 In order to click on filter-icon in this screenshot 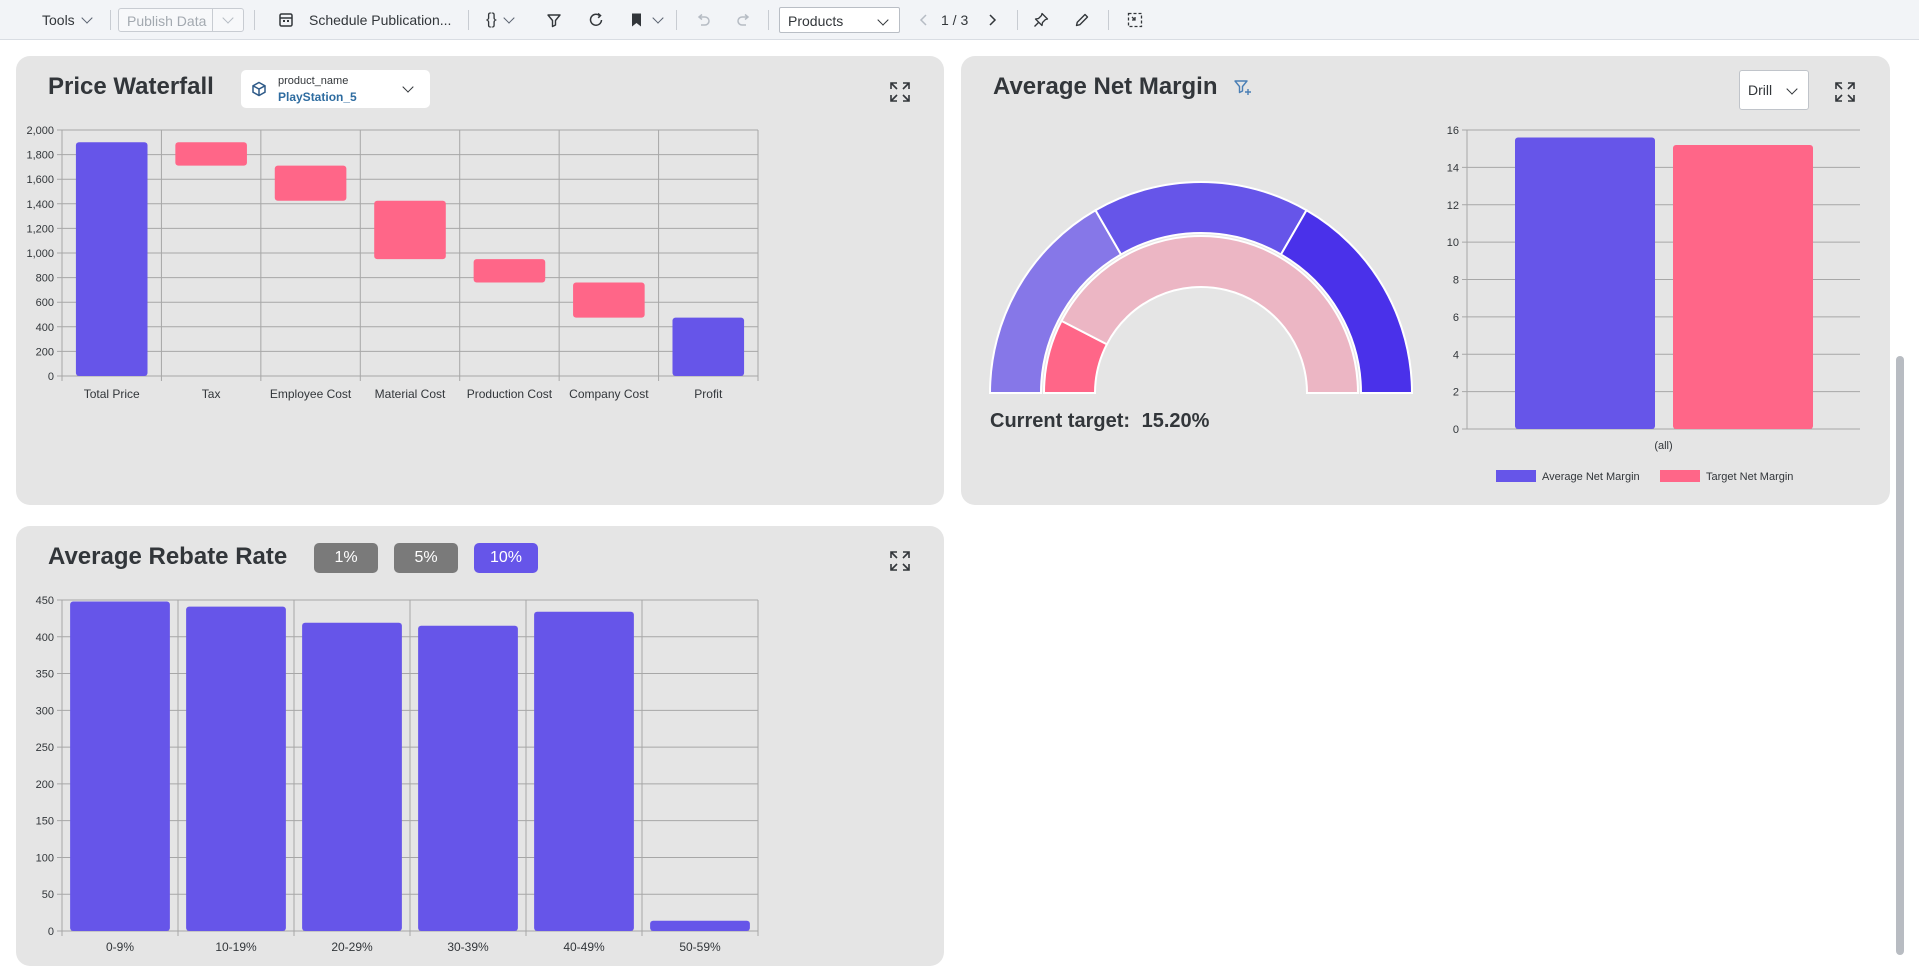, I will do `click(554, 21)`.